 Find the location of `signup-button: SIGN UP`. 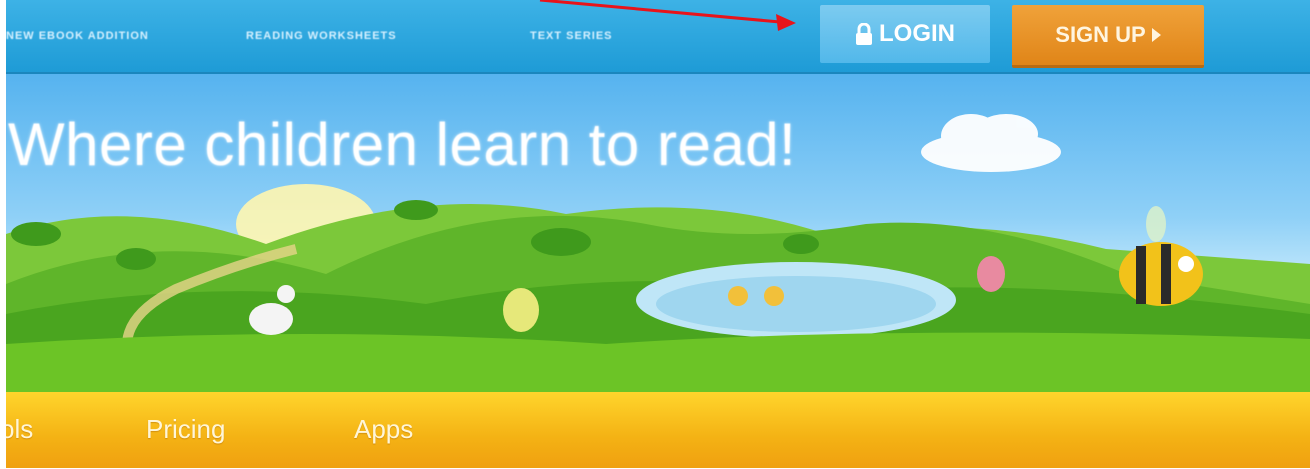

signup-button: SIGN UP is located at coordinates (1108, 36).